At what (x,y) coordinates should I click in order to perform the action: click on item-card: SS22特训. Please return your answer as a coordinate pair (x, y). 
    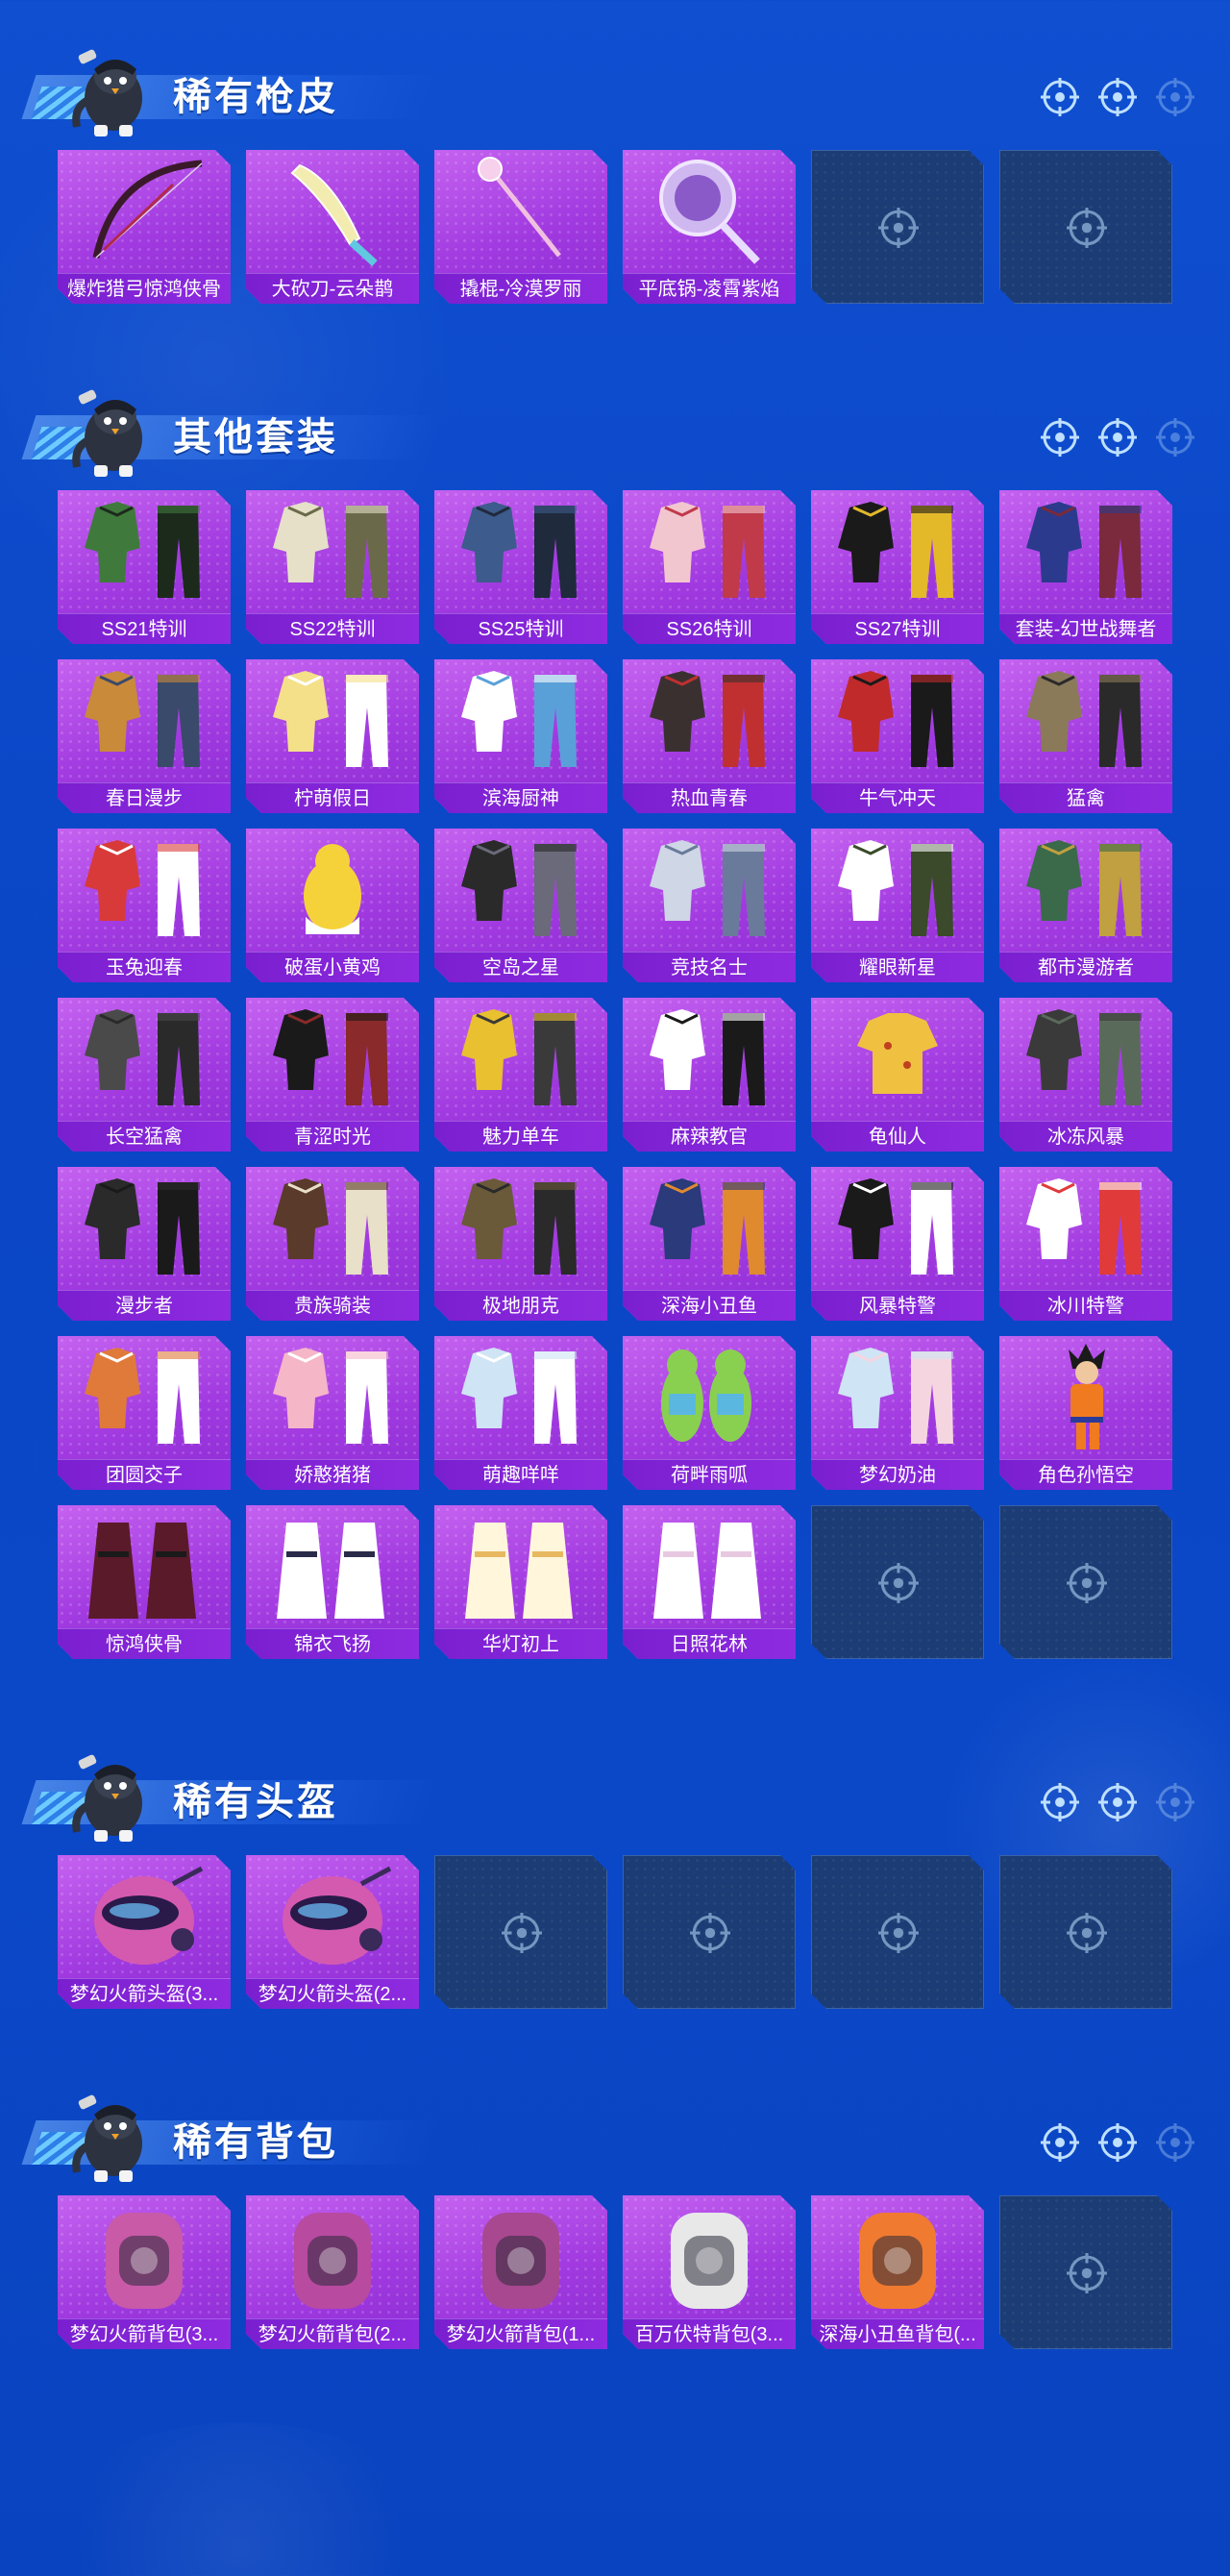
    Looking at the image, I should click on (333, 567).